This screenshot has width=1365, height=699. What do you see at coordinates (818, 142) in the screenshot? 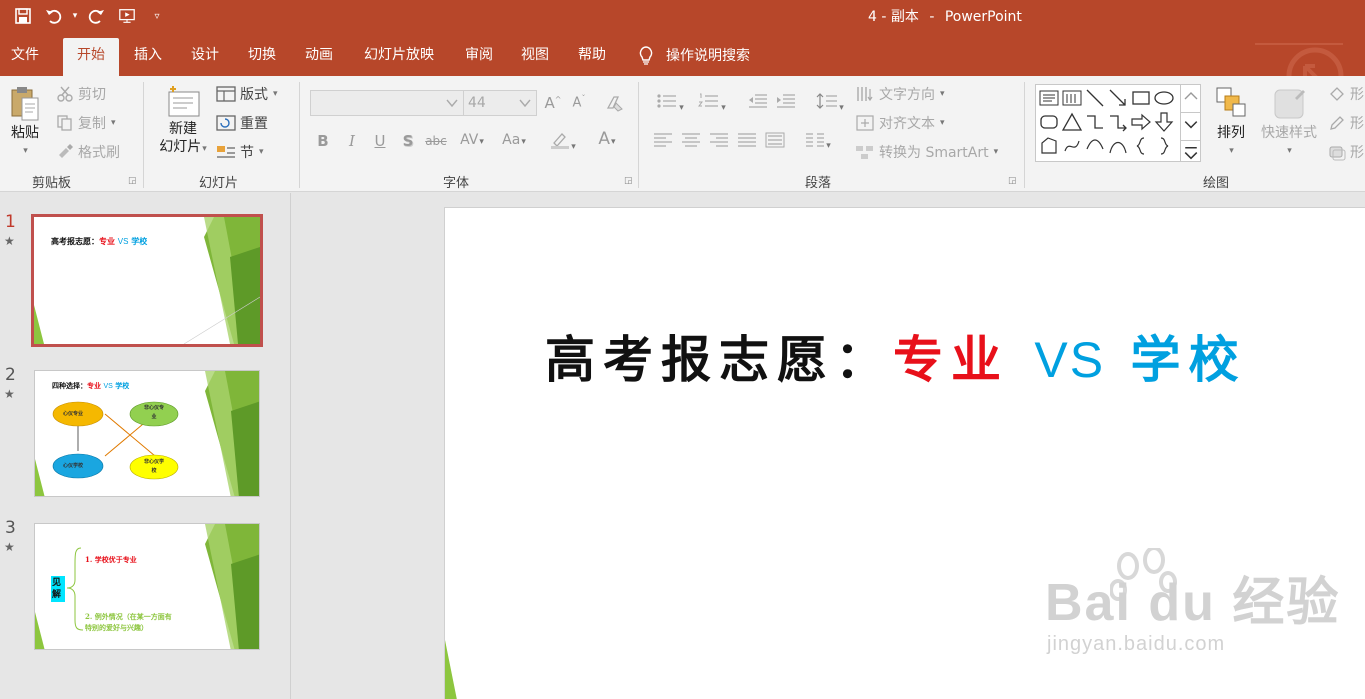
I see `columns-button: ▾` at bounding box center [818, 142].